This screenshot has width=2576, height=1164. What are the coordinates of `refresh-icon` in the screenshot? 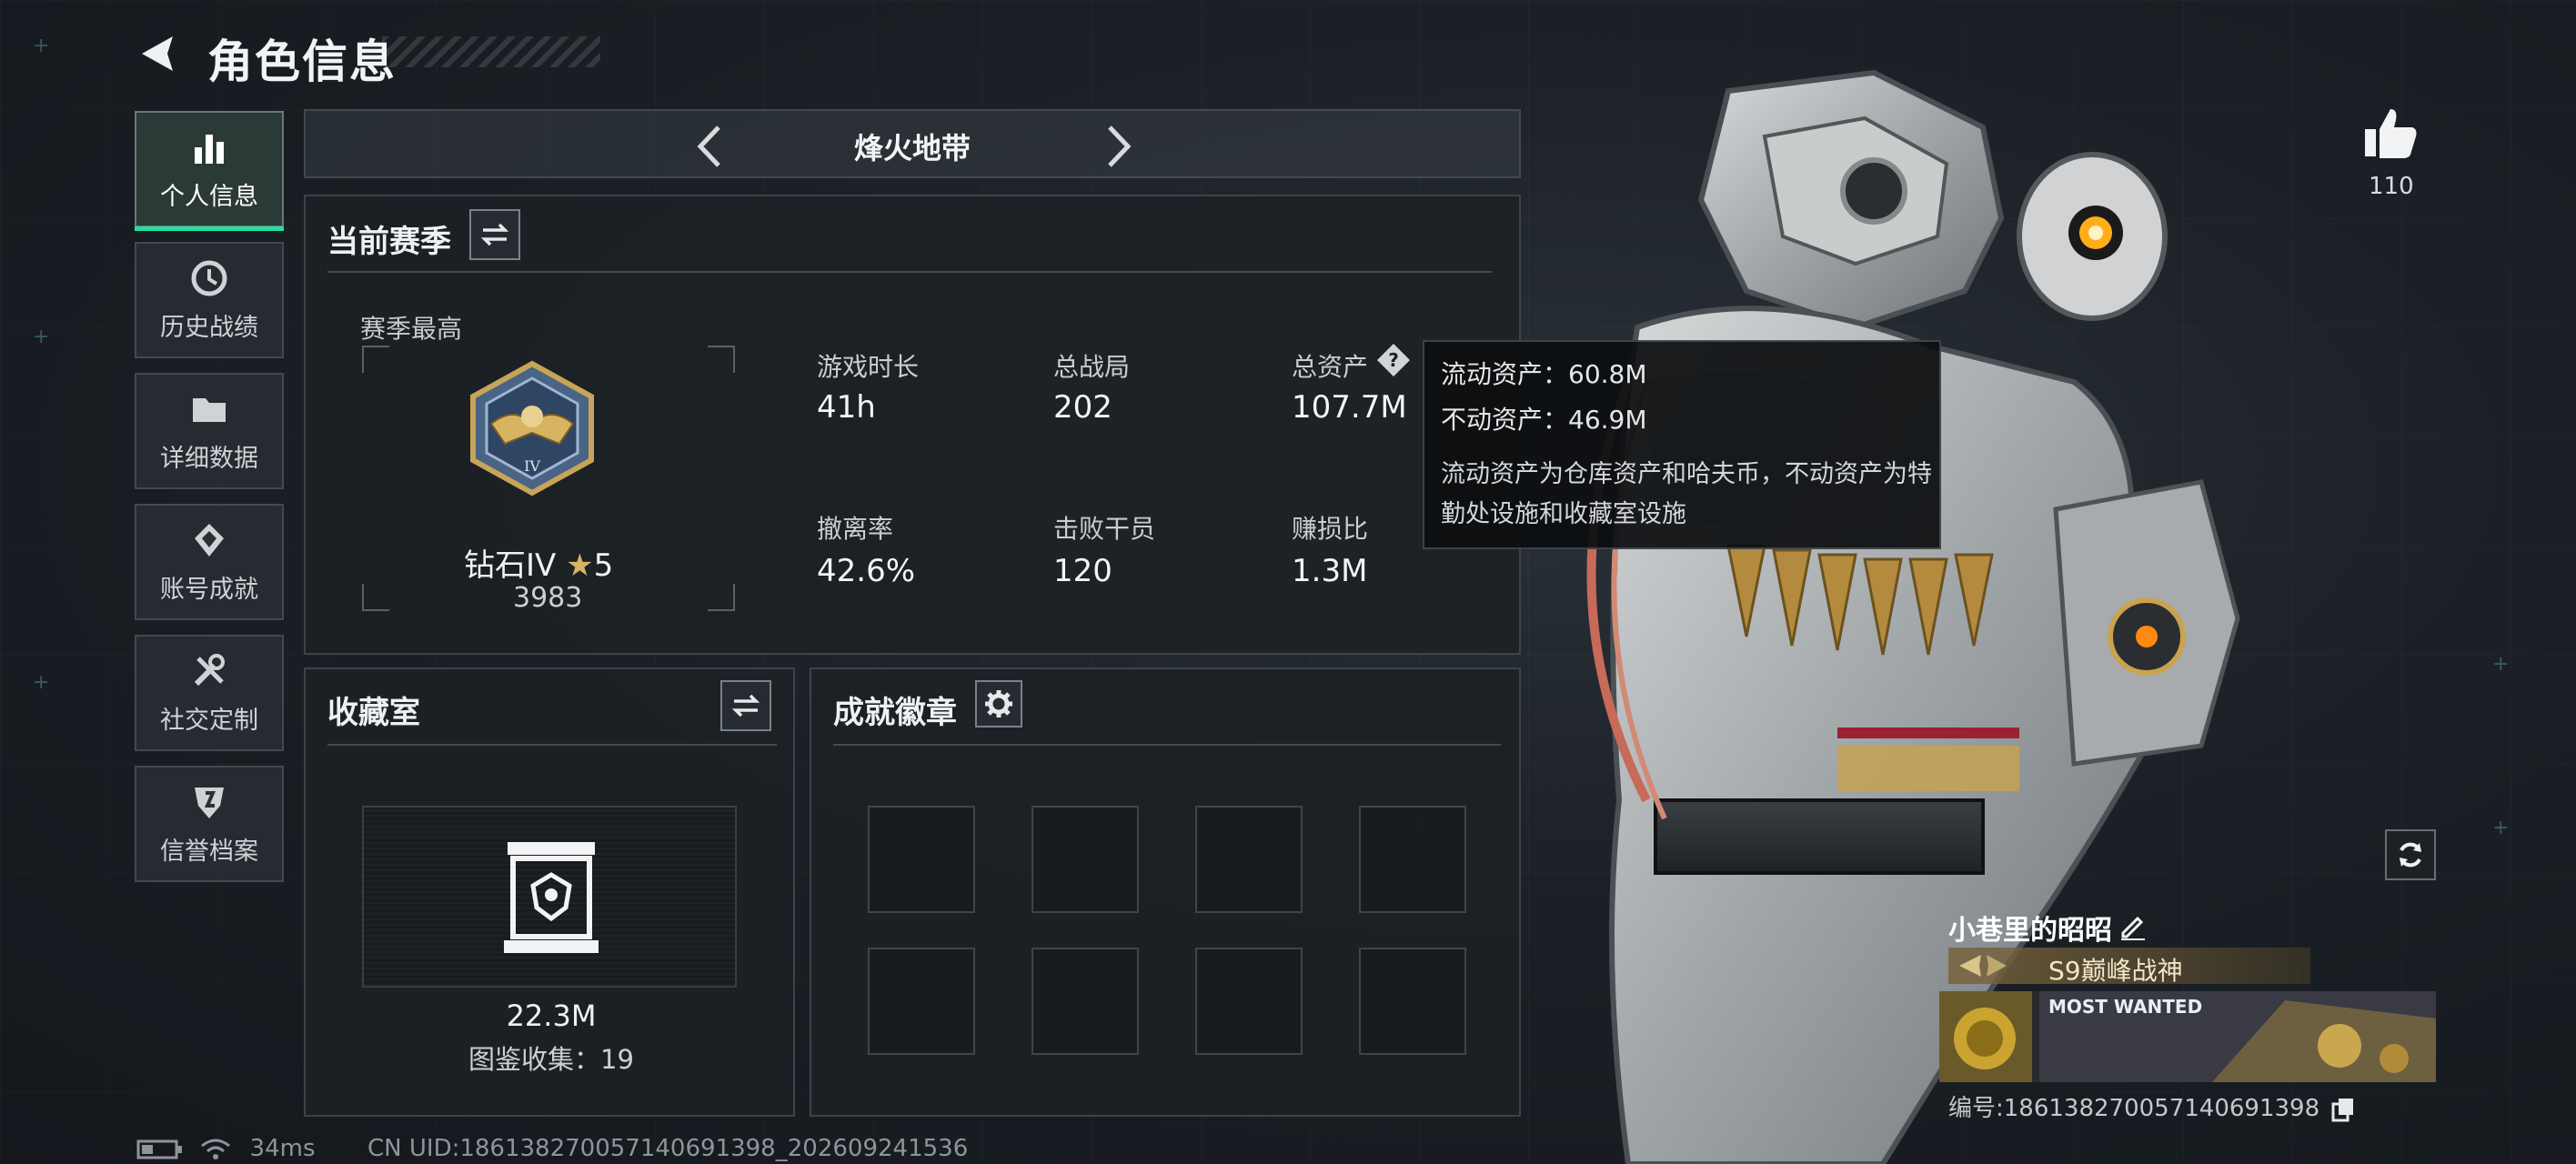 It's located at (2410, 855).